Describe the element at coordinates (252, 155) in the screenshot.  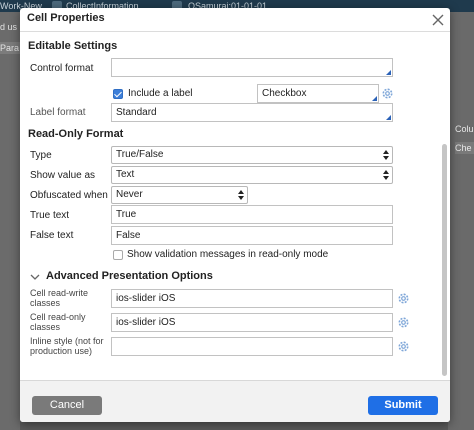
I see `type-select: True/False` at that location.